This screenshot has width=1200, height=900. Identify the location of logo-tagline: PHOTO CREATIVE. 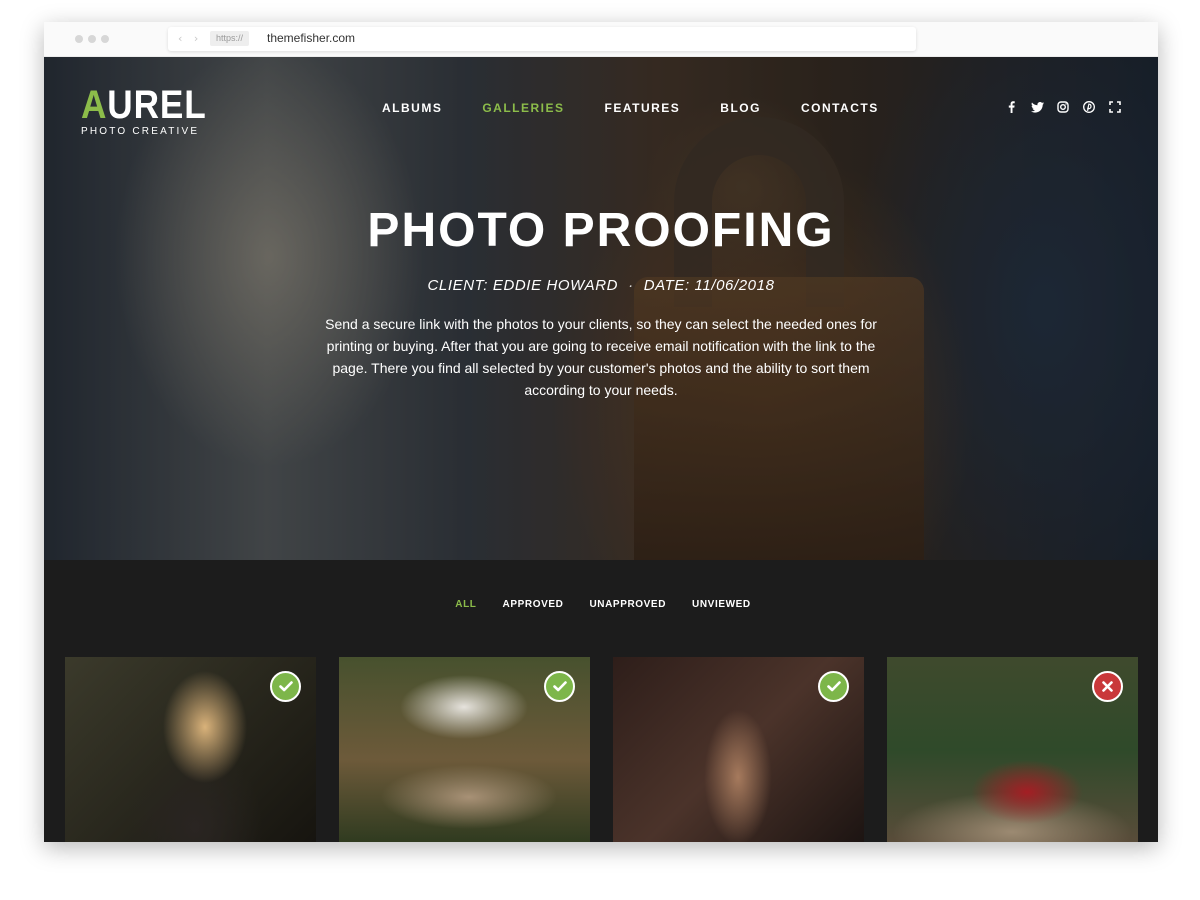
(140, 131).